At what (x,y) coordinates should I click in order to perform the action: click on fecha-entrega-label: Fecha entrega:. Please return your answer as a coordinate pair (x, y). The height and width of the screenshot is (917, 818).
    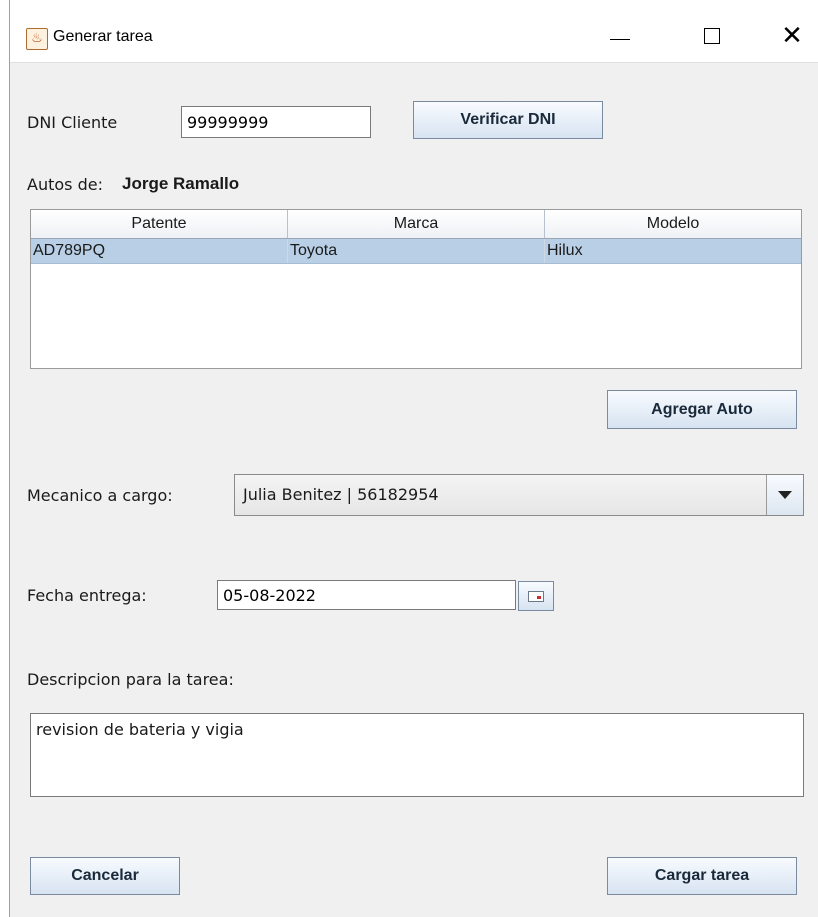
    Looking at the image, I should click on (87, 595).